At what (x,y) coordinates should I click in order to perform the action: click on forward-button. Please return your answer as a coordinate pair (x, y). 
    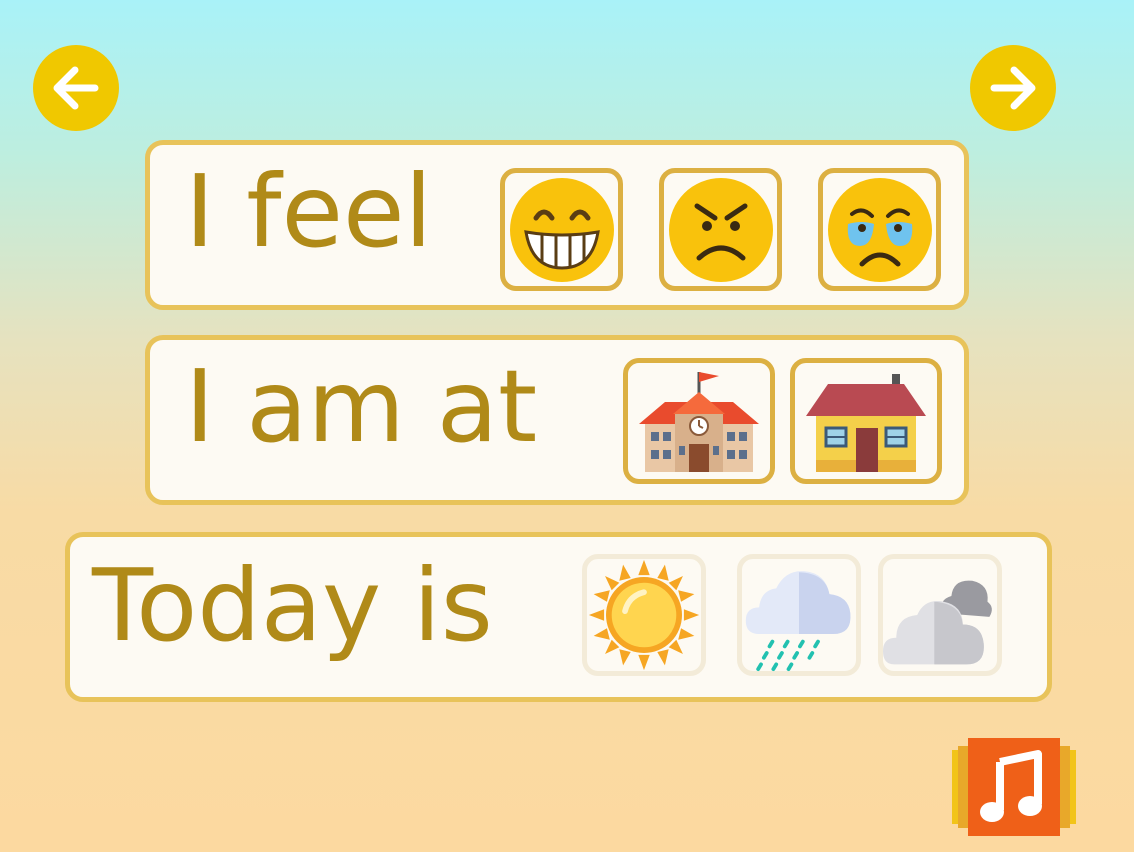
    Looking at the image, I should click on (1013, 88).